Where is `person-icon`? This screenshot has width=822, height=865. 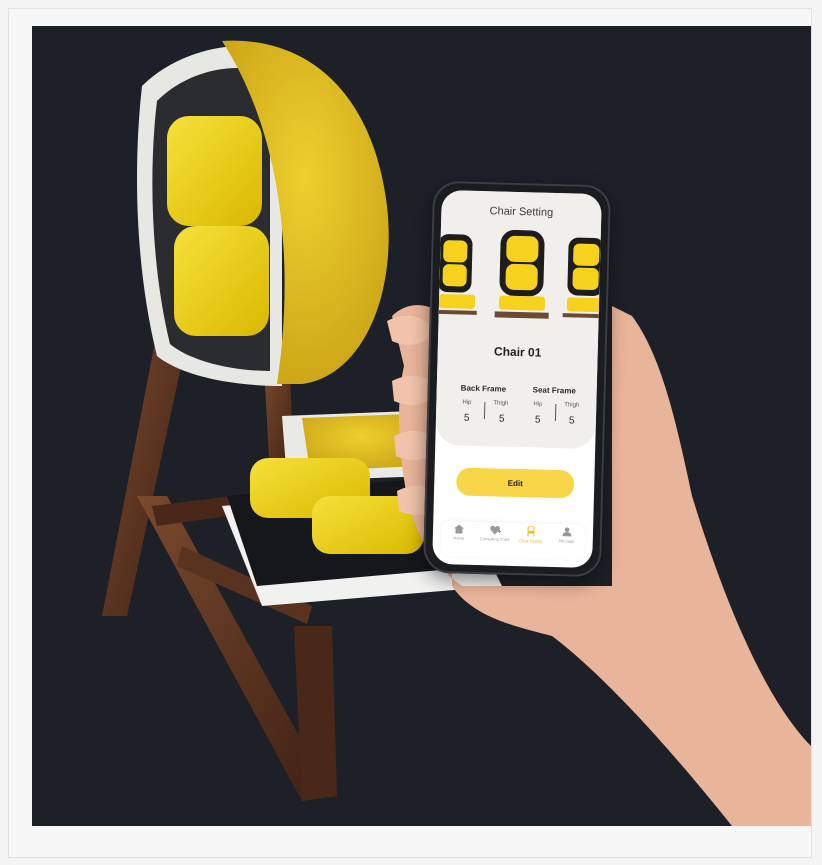 person-icon is located at coordinates (567, 532).